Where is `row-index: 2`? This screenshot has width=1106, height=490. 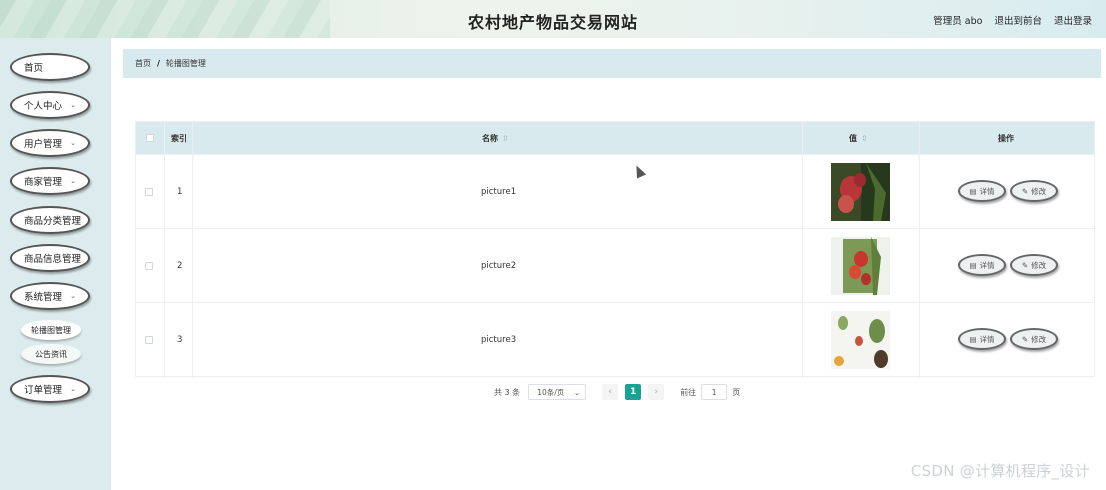 row-index: 2 is located at coordinates (180, 266).